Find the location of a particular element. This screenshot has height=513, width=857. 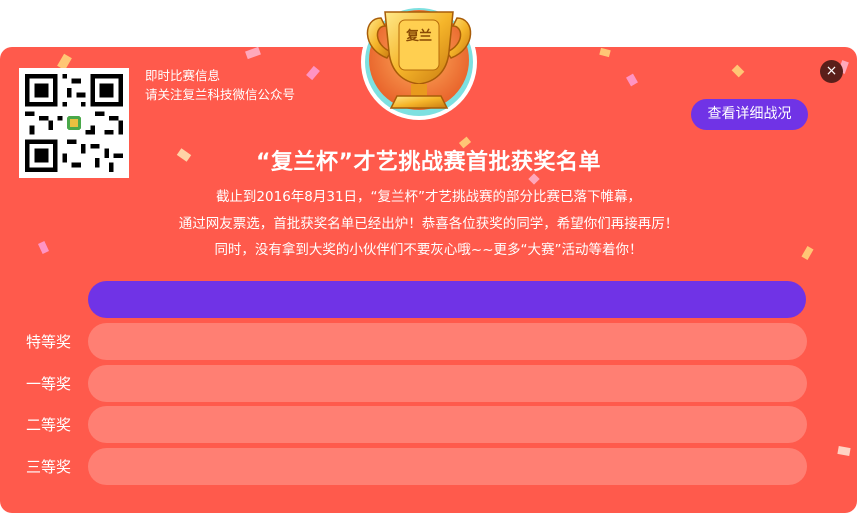

view-details-button: 查看详细战况 is located at coordinates (749, 114).